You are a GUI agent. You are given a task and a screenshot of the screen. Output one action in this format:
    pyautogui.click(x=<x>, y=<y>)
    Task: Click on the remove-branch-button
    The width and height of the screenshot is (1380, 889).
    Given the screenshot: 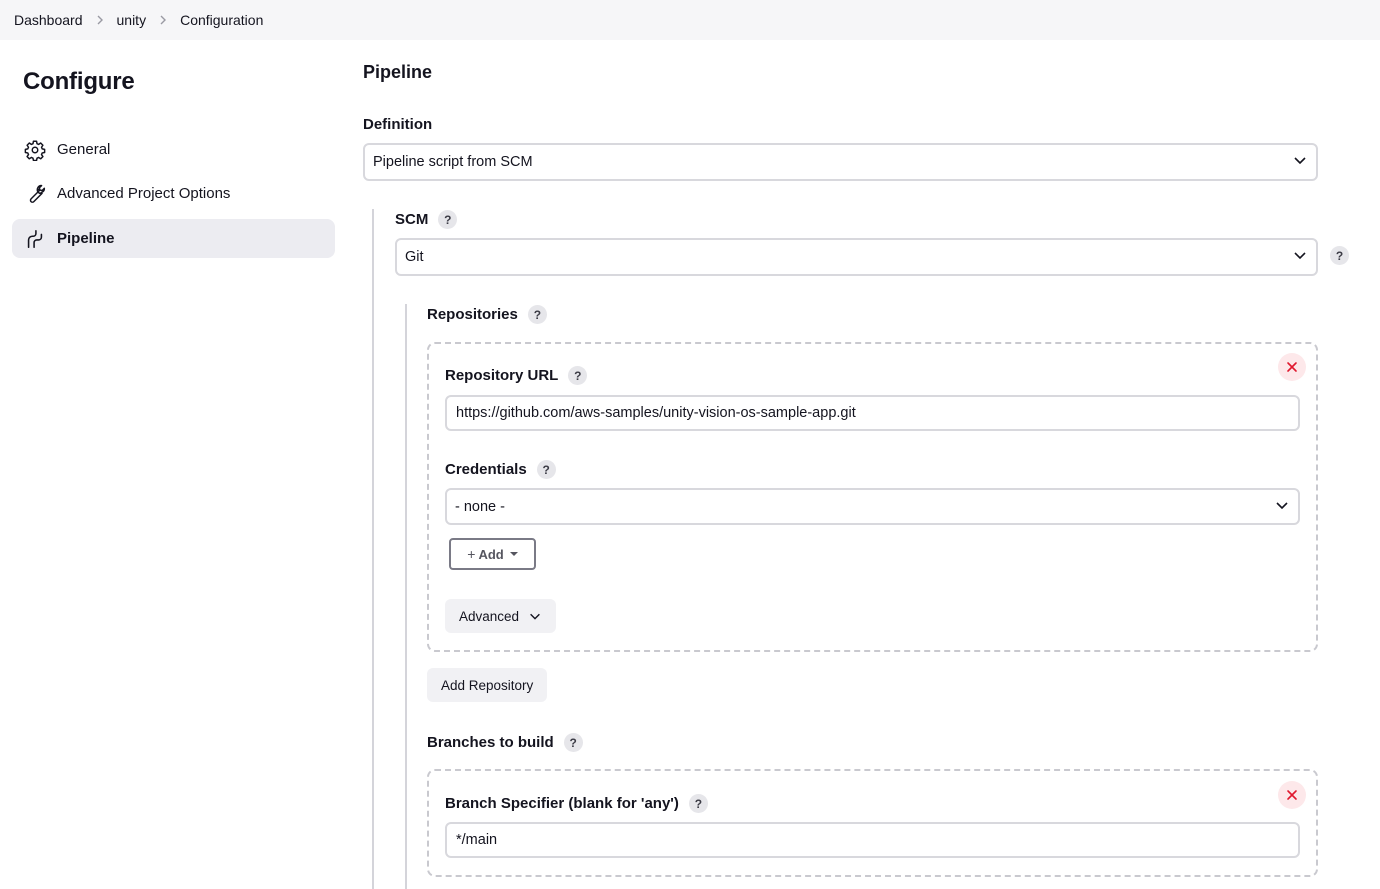 What is the action you would take?
    pyautogui.click(x=1292, y=795)
    